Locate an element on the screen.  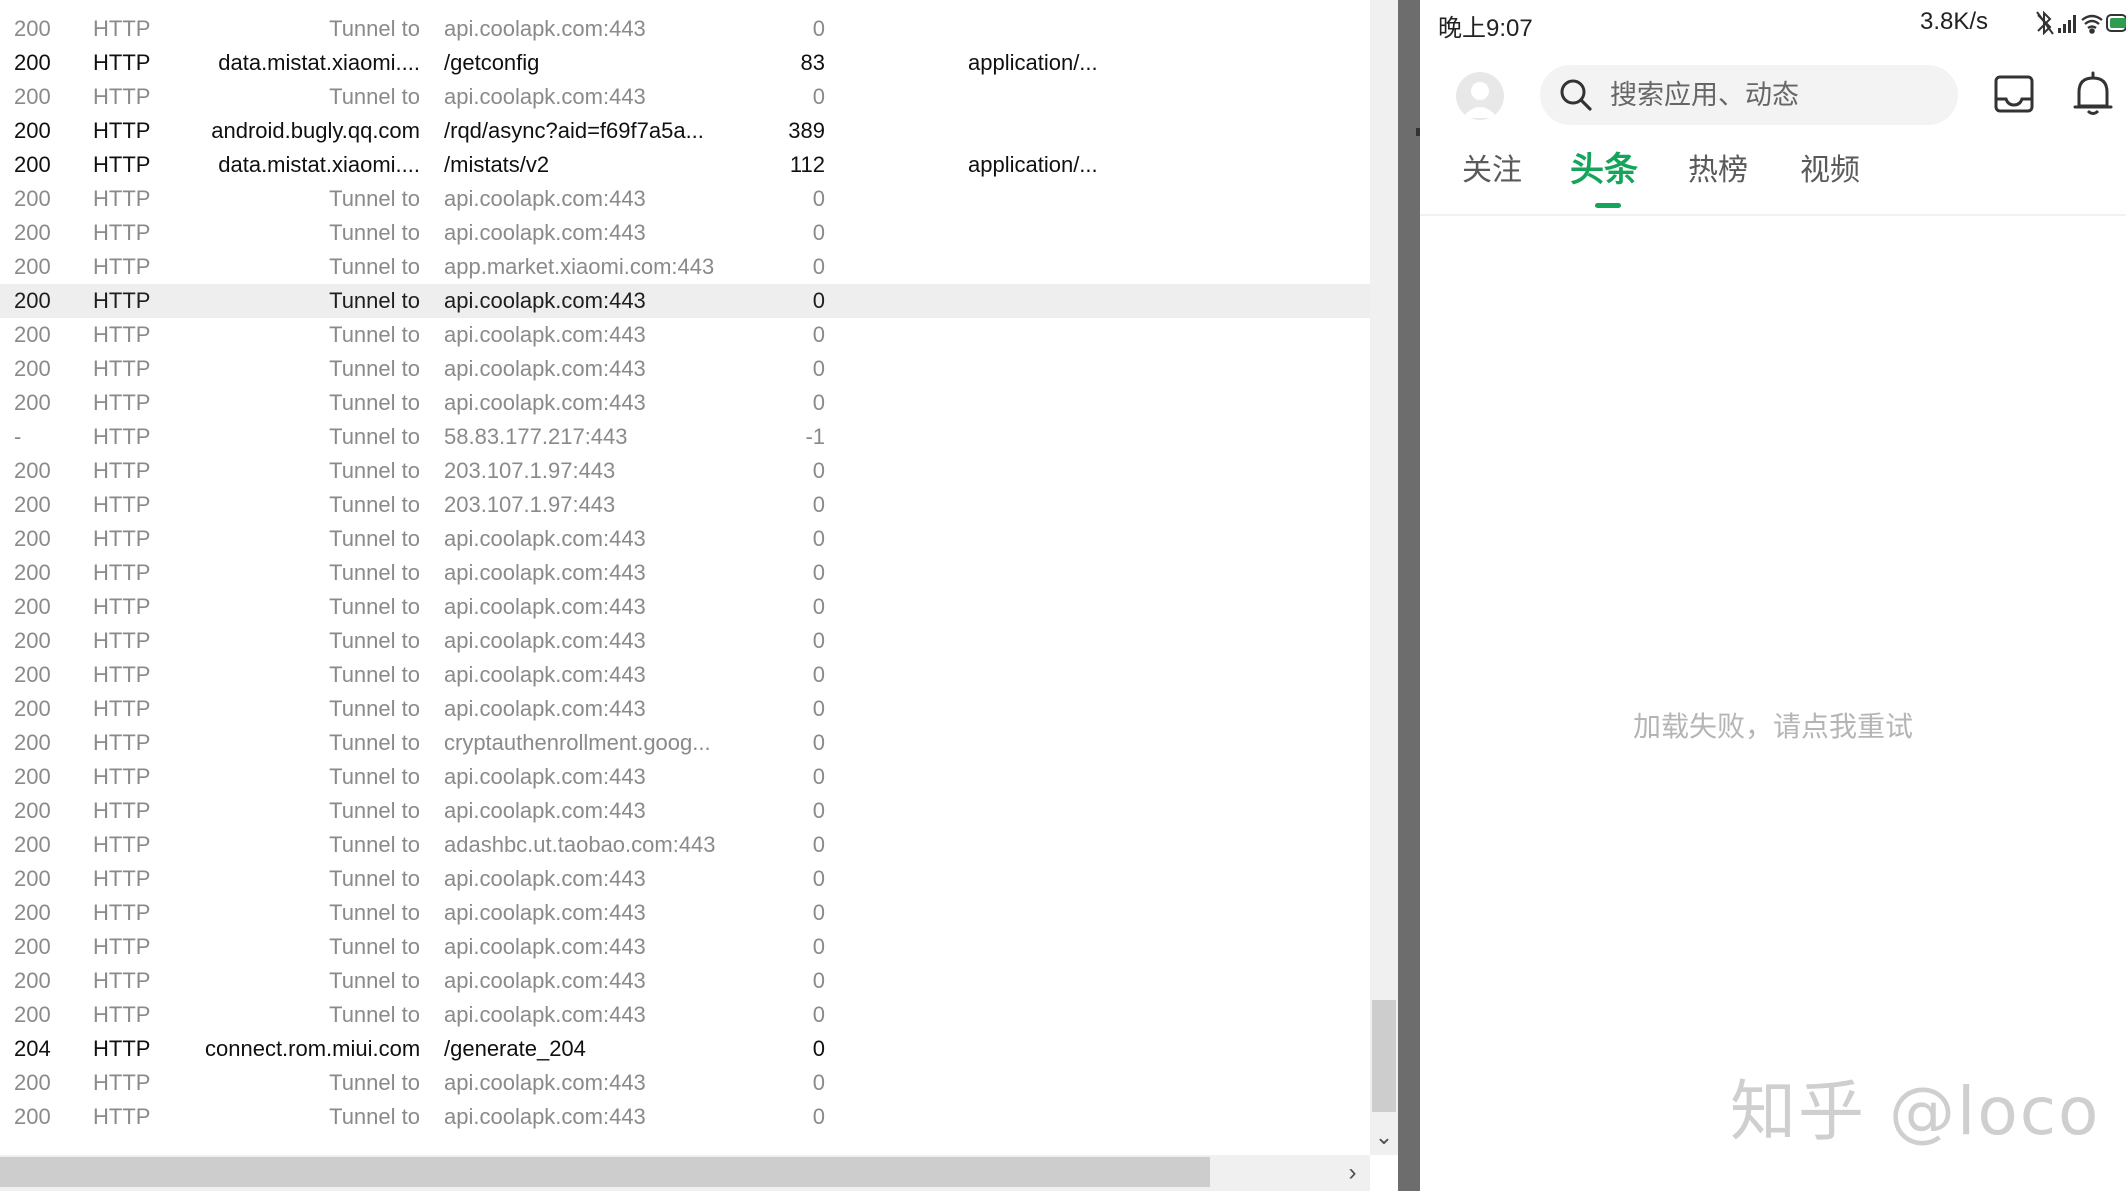
session-row: - HTTP Tunnel to 58.83.177.217:443 -1 is located at coordinates (685, 437).